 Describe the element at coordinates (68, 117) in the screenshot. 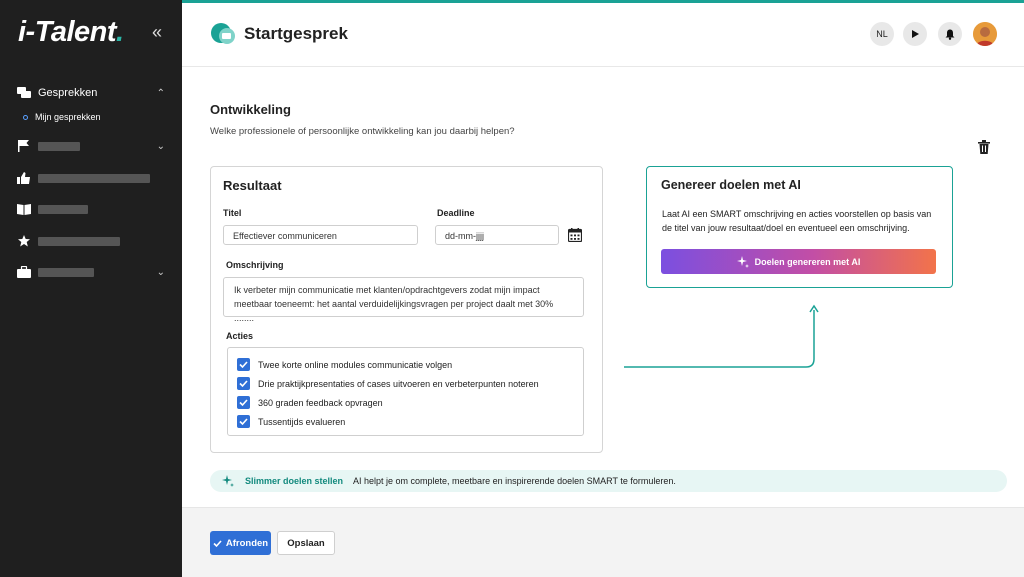

I see `sidebar-subitem-label: Mijn gesprekken` at that location.